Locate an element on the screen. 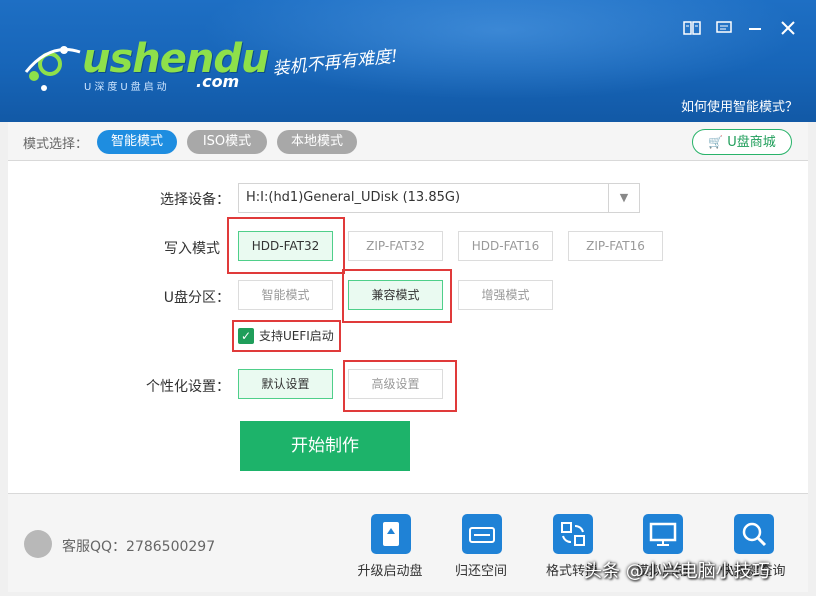  cart-icon: 🛒 is located at coordinates (716, 142).